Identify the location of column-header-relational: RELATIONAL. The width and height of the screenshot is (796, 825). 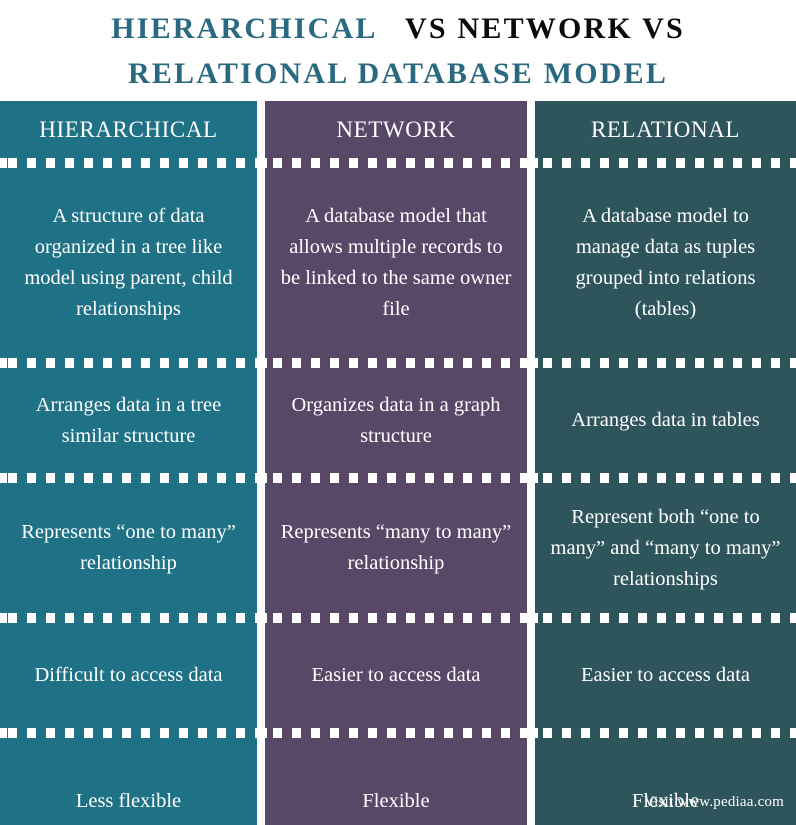
(665, 129).